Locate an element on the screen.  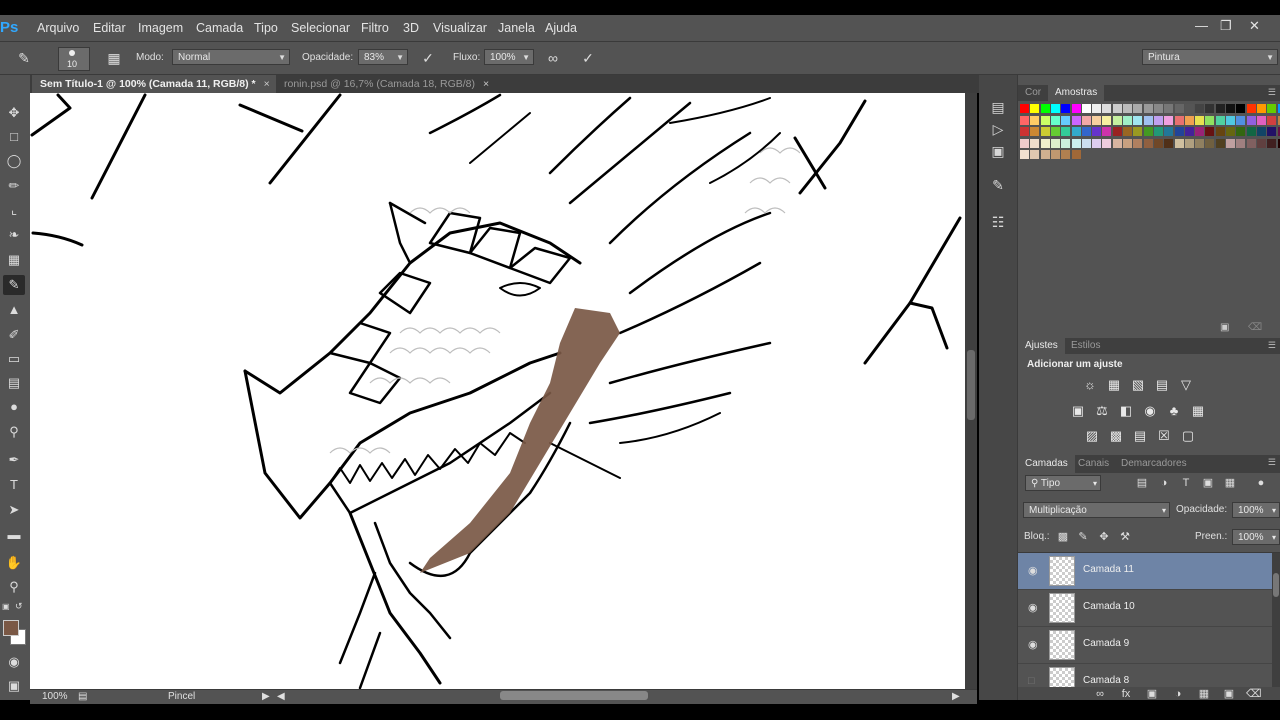
menu-editar: Editar is located at coordinates (109, 28).